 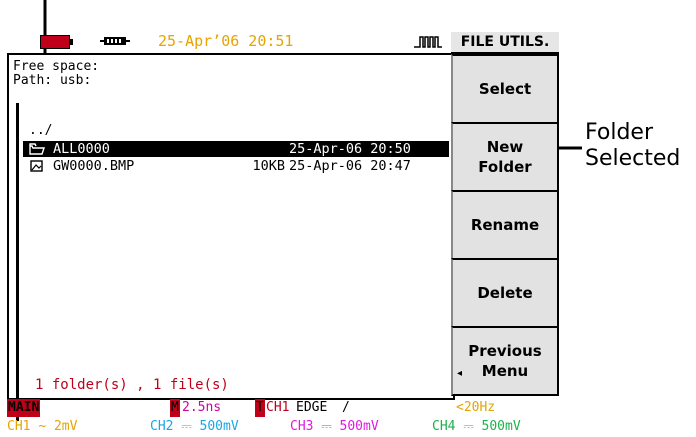 What do you see at coordinates (24, 408) in the screenshot?
I see `mode-main-tag: MAIN` at bounding box center [24, 408].